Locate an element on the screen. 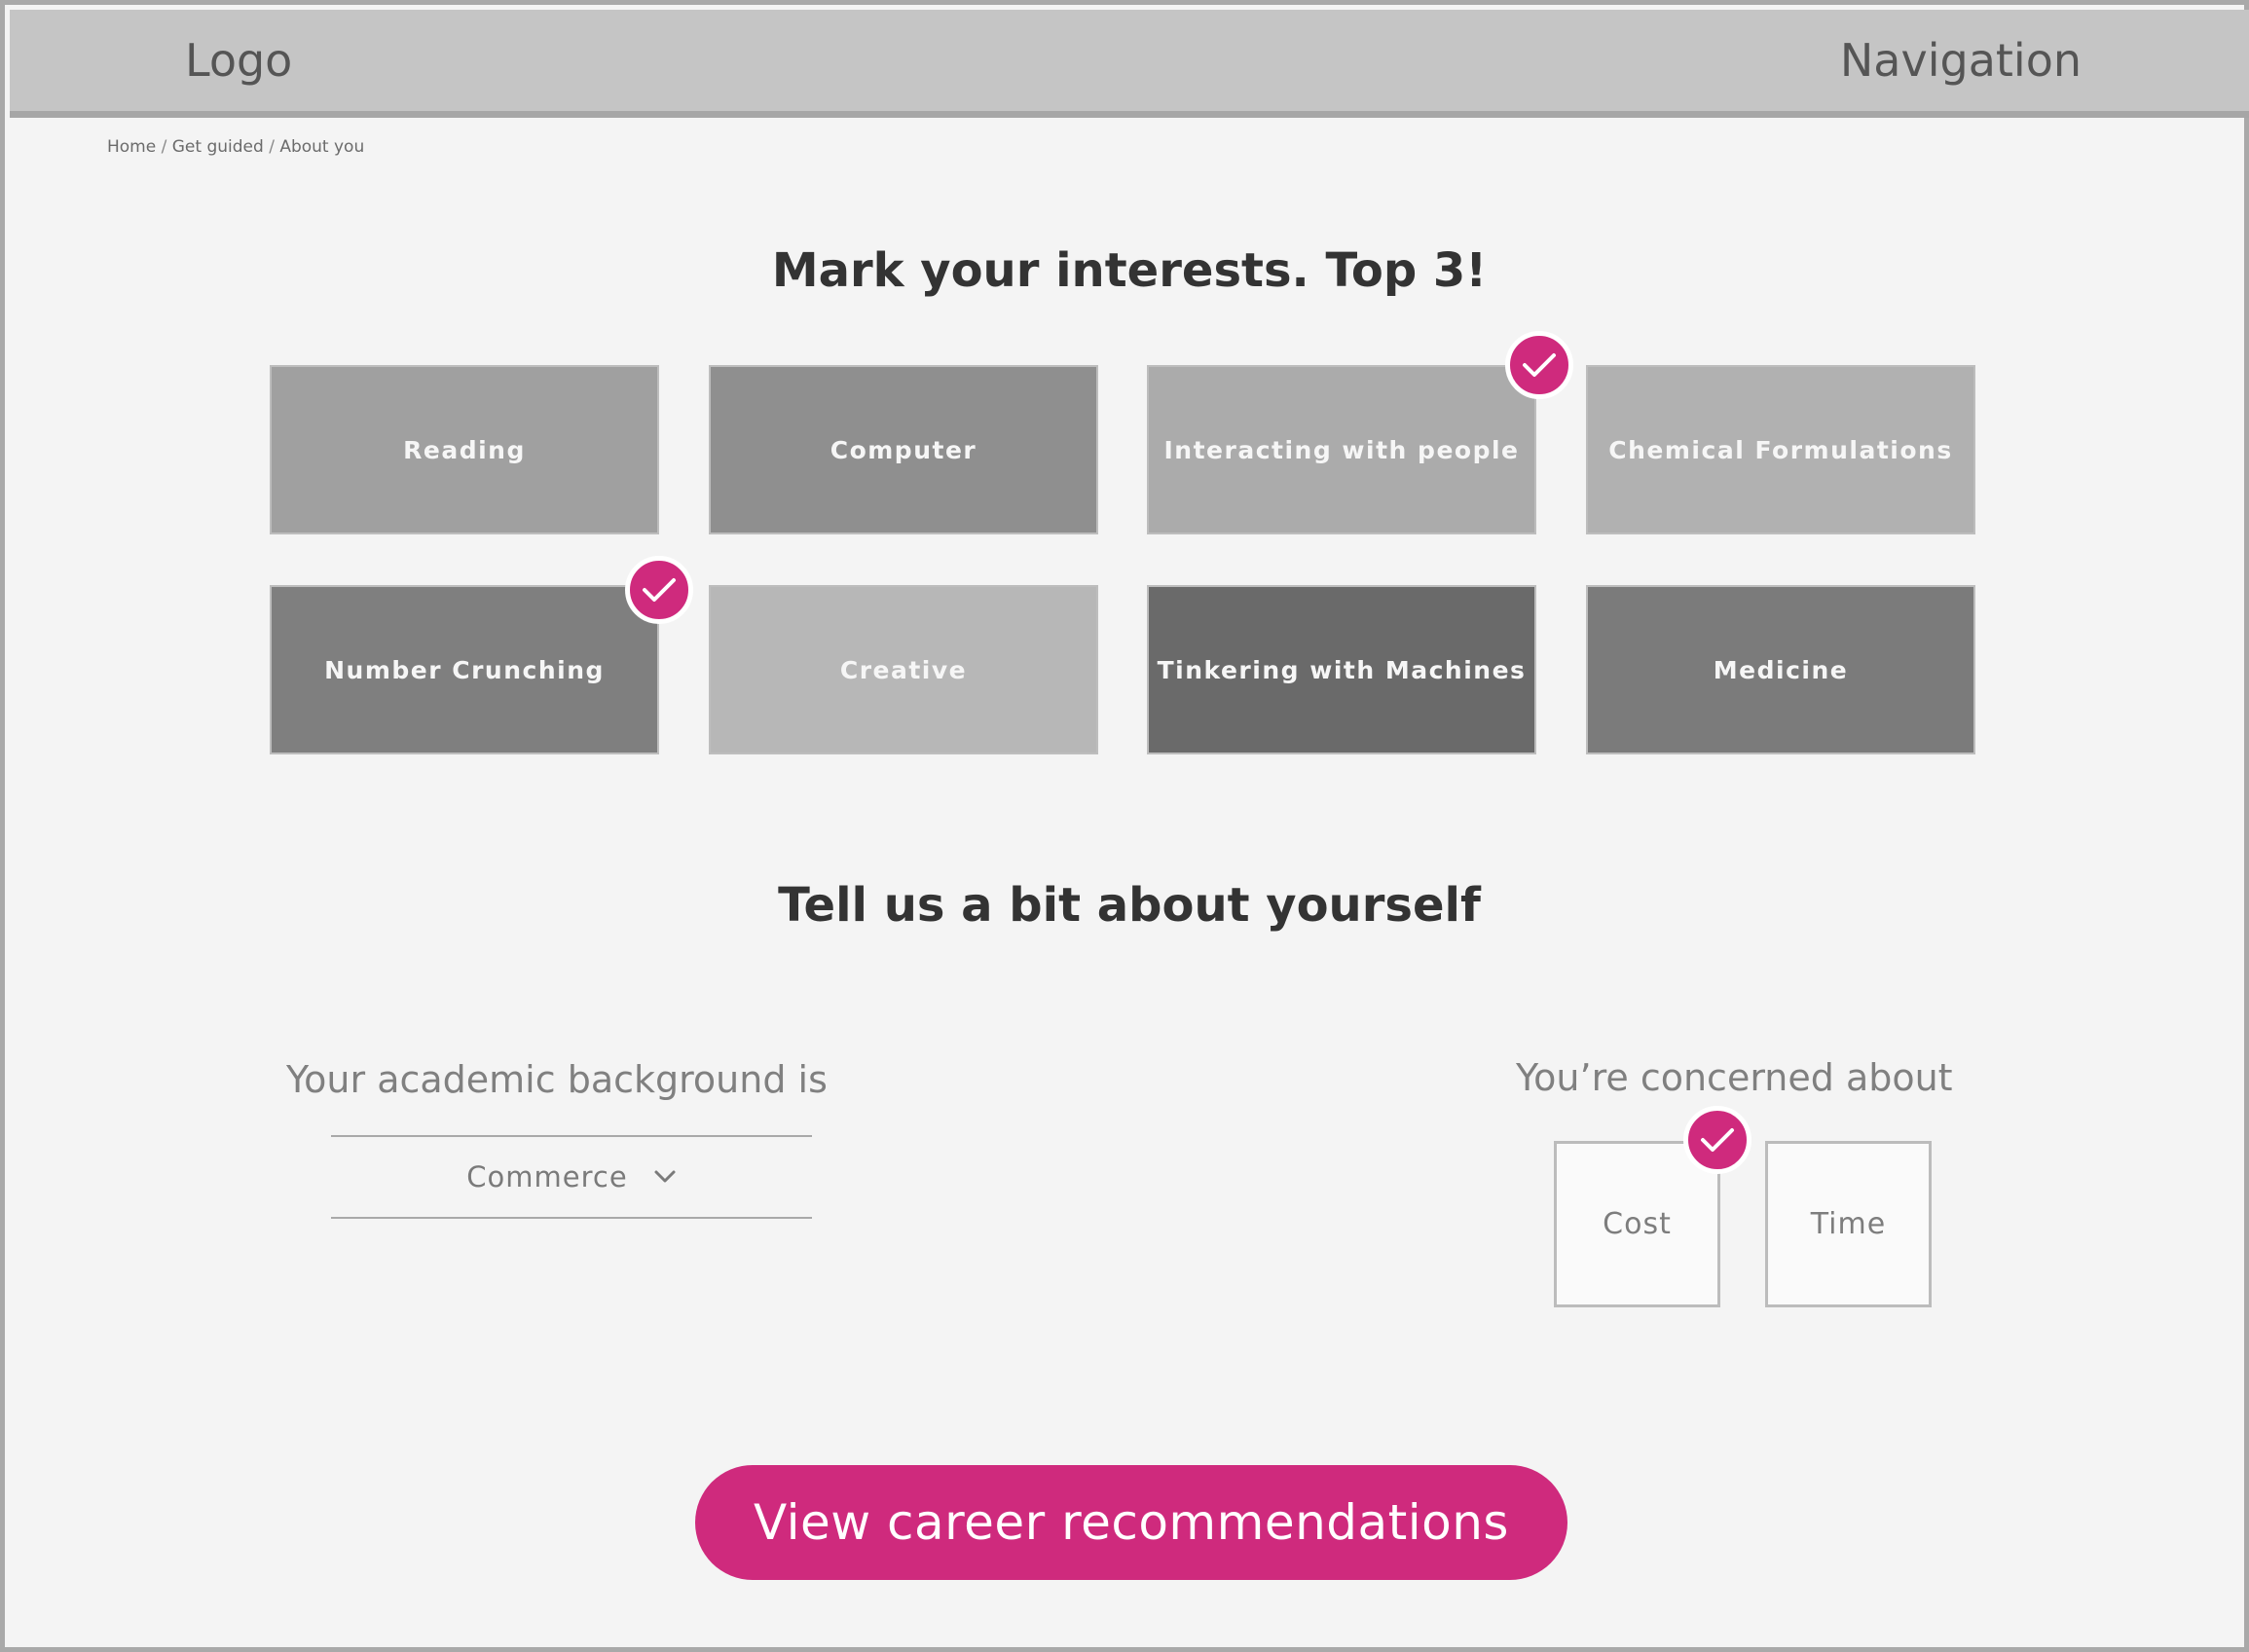  interest-tile-label: Computer is located at coordinates (903, 449).